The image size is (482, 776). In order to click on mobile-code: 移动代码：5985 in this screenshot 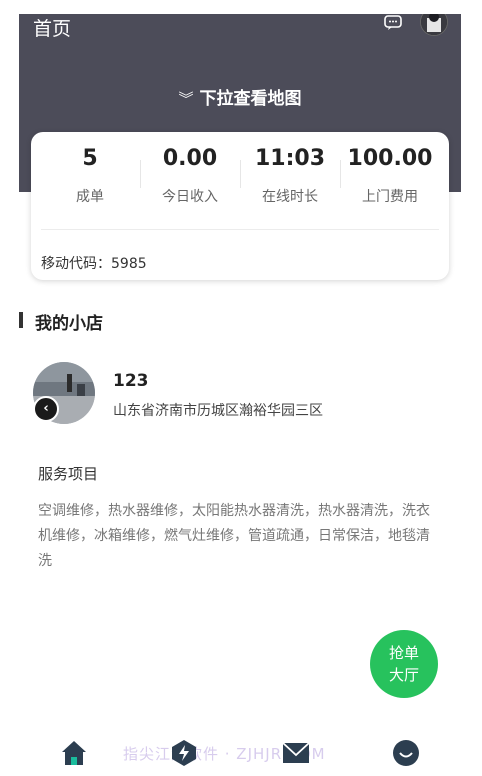, I will do `click(94, 264)`.